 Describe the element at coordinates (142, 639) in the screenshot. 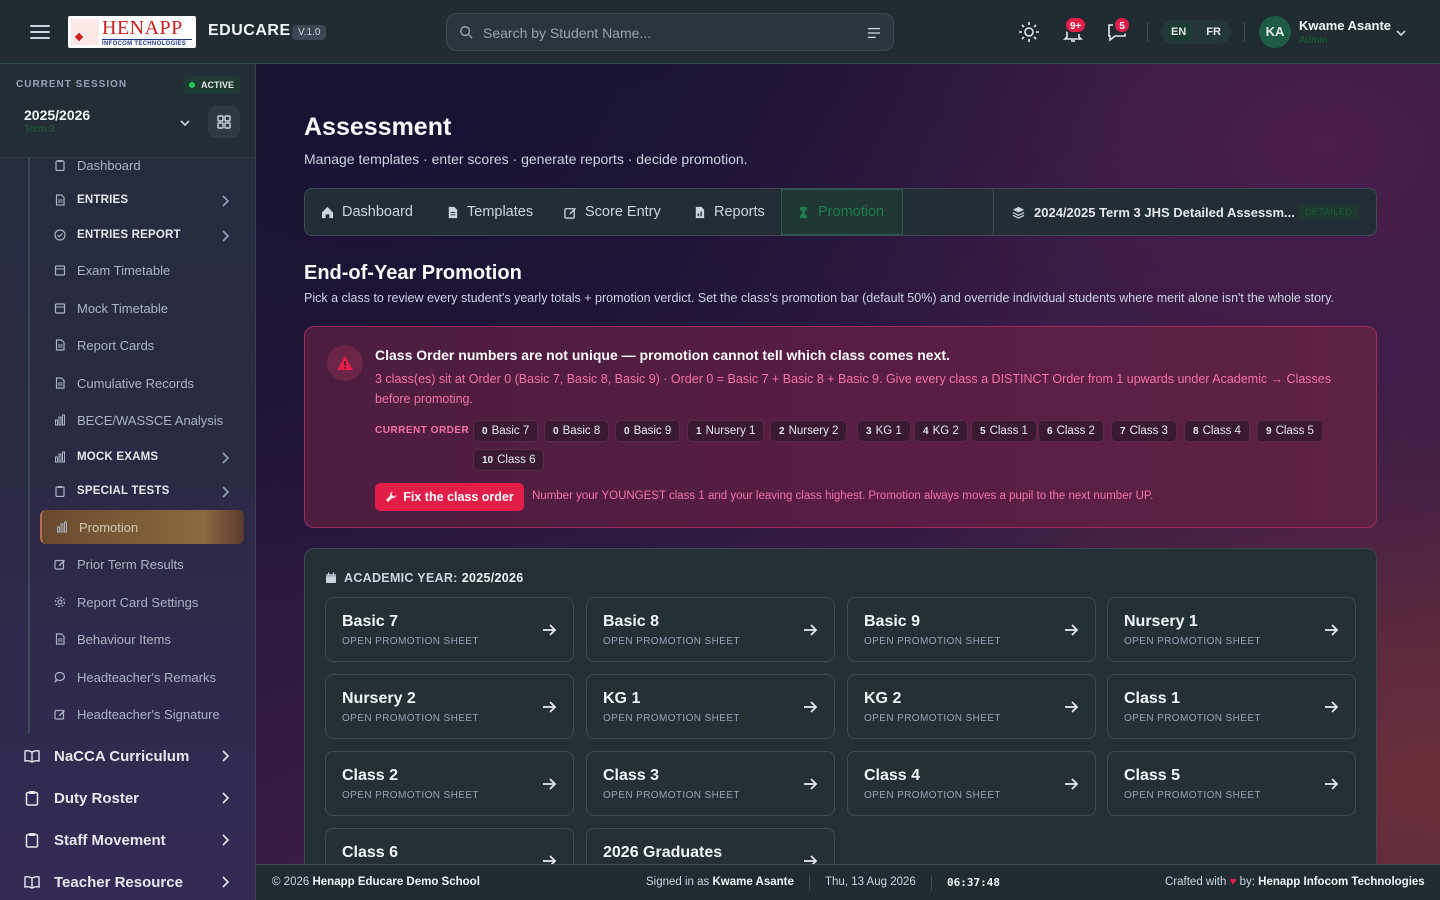

I see `sidebar-item-behaviour-items: Behaviour Items` at that location.